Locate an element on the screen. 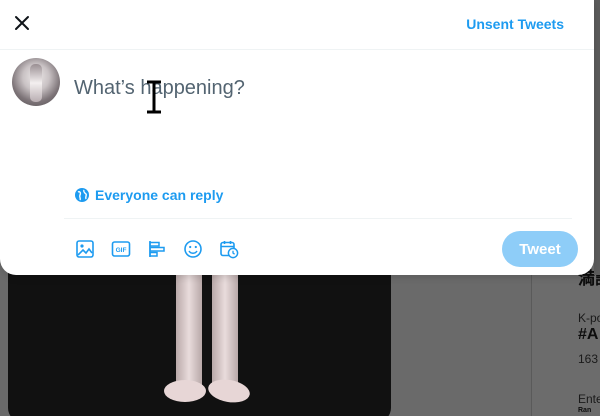 Image resolution: width=600 pixels, height=416 pixels. gif-icon: GIF is located at coordinates (121, 249).